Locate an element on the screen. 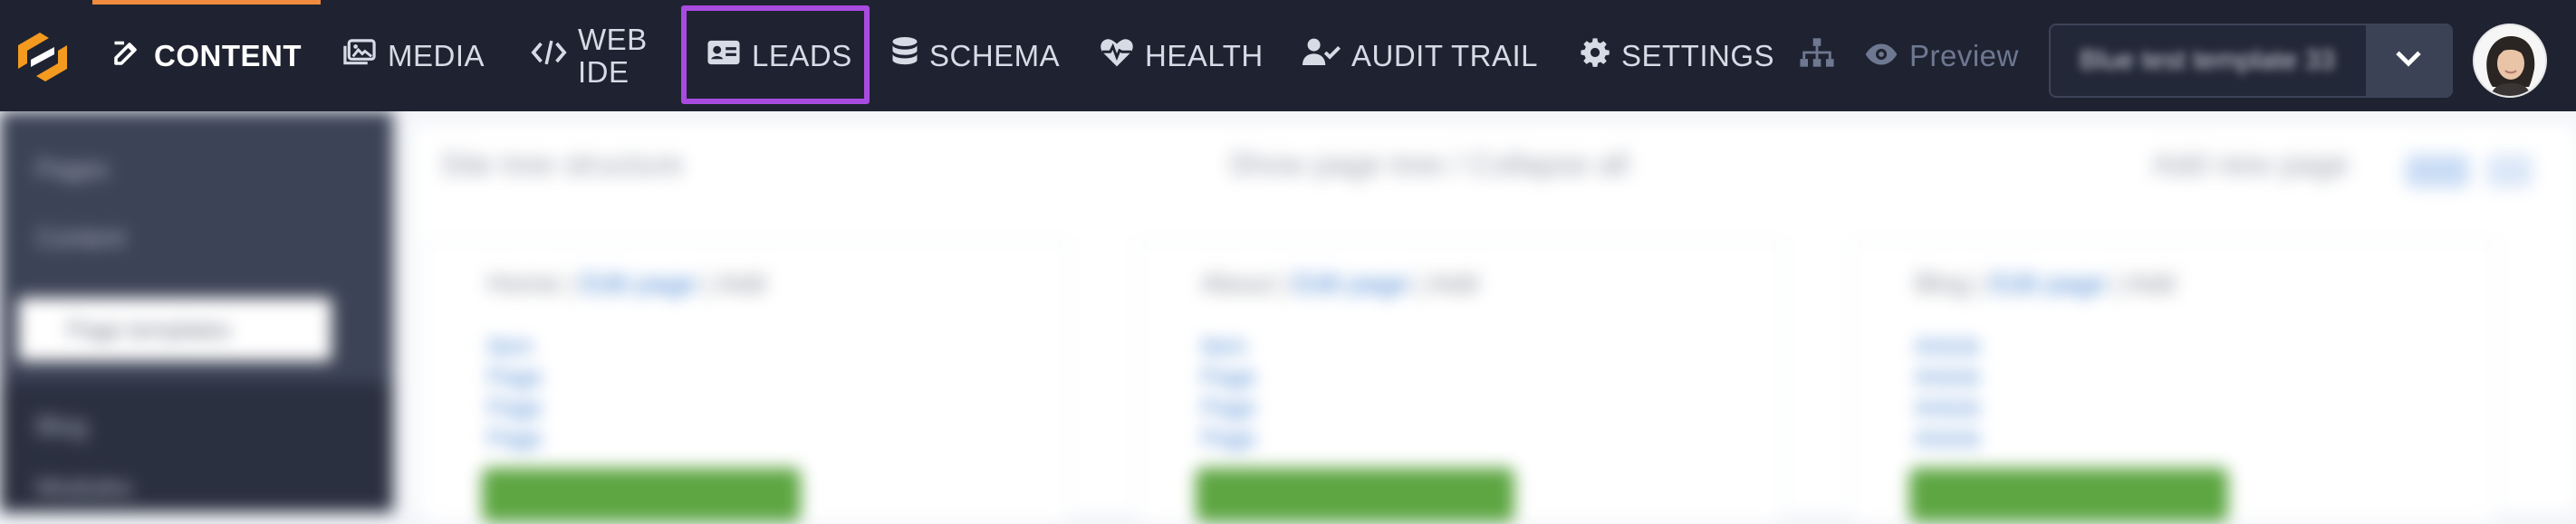  preview-button: Preview is located at coordinates (1941, 56).